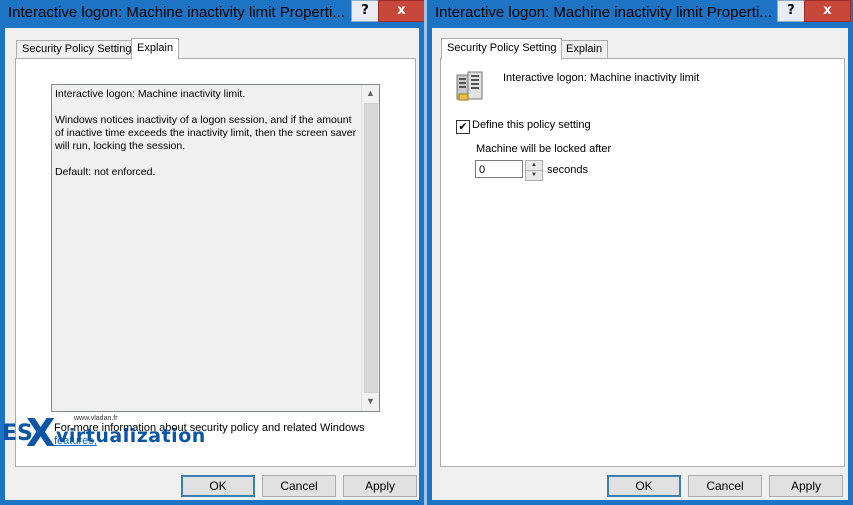 The width and height of the screenshot is (853, 505). Describe the element at coordinates (534, 175) in the screenshot. I see `spin-down-button: ▼` at that location.